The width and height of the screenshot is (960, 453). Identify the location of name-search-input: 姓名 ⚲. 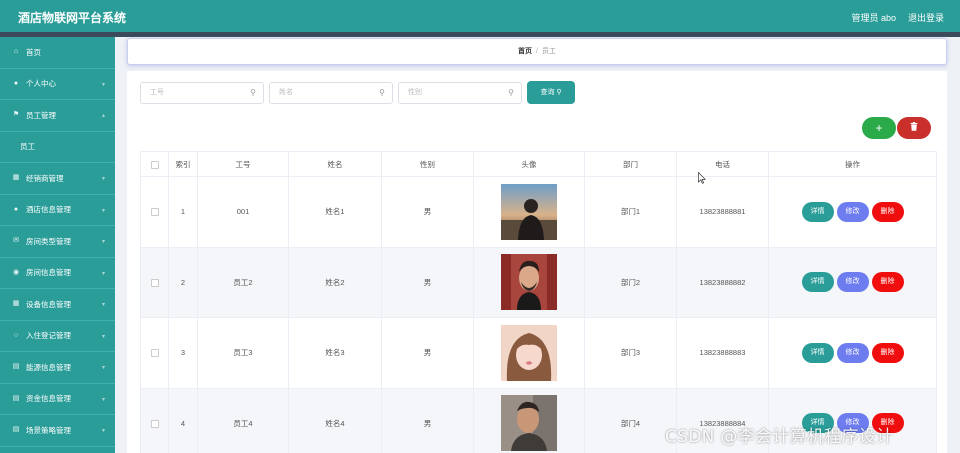
(331, 93).